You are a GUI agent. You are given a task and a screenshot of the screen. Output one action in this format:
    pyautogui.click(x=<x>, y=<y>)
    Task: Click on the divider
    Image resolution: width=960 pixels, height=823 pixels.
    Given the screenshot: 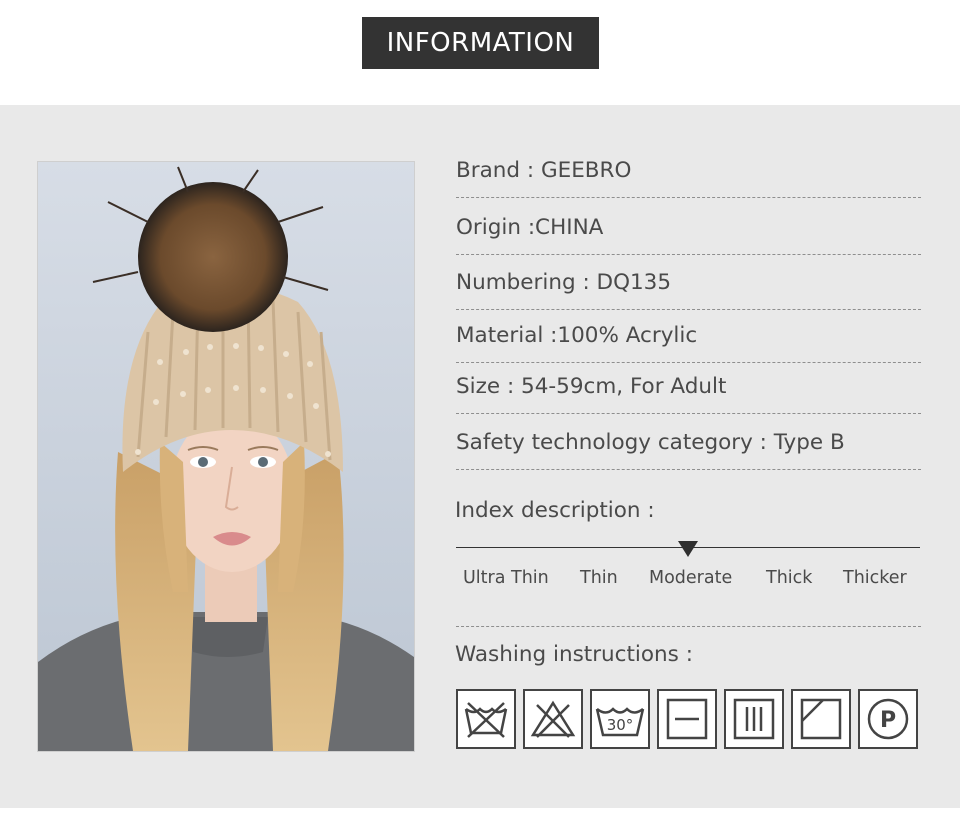 What is the action you would take?
    pyautogui.click(x=688, y=626)
    